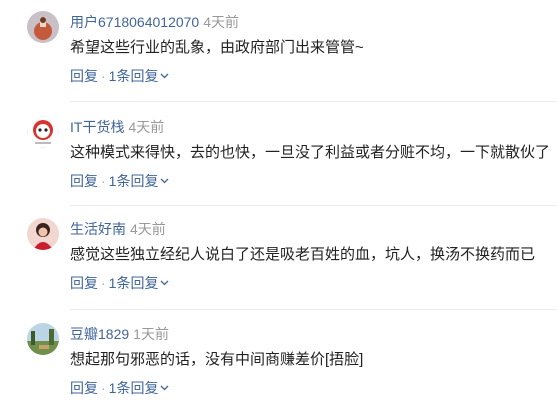 Image resolution: width=557 pixels, height=417 pixels. What do you see at coordinates (310, 152) in the screenshot?
I see `comment-text: 这种模式来得快，去的也快，一旦没了利益或者分赃不均，一下就散伙了` at bounding box center [310, 152].